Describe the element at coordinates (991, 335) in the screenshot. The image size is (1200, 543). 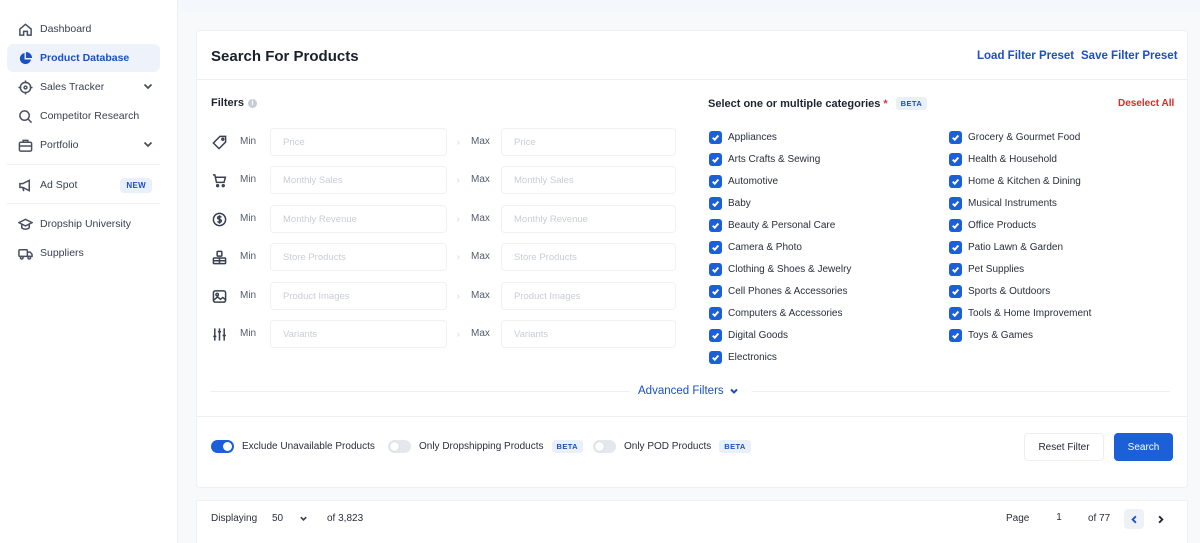
I see `category-checkbox: Toys & Games` at that location.